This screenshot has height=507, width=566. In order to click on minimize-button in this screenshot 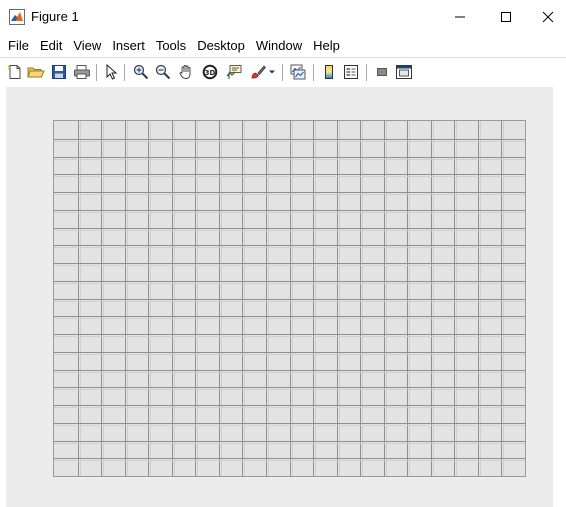, I will do `click(460, 17)`.